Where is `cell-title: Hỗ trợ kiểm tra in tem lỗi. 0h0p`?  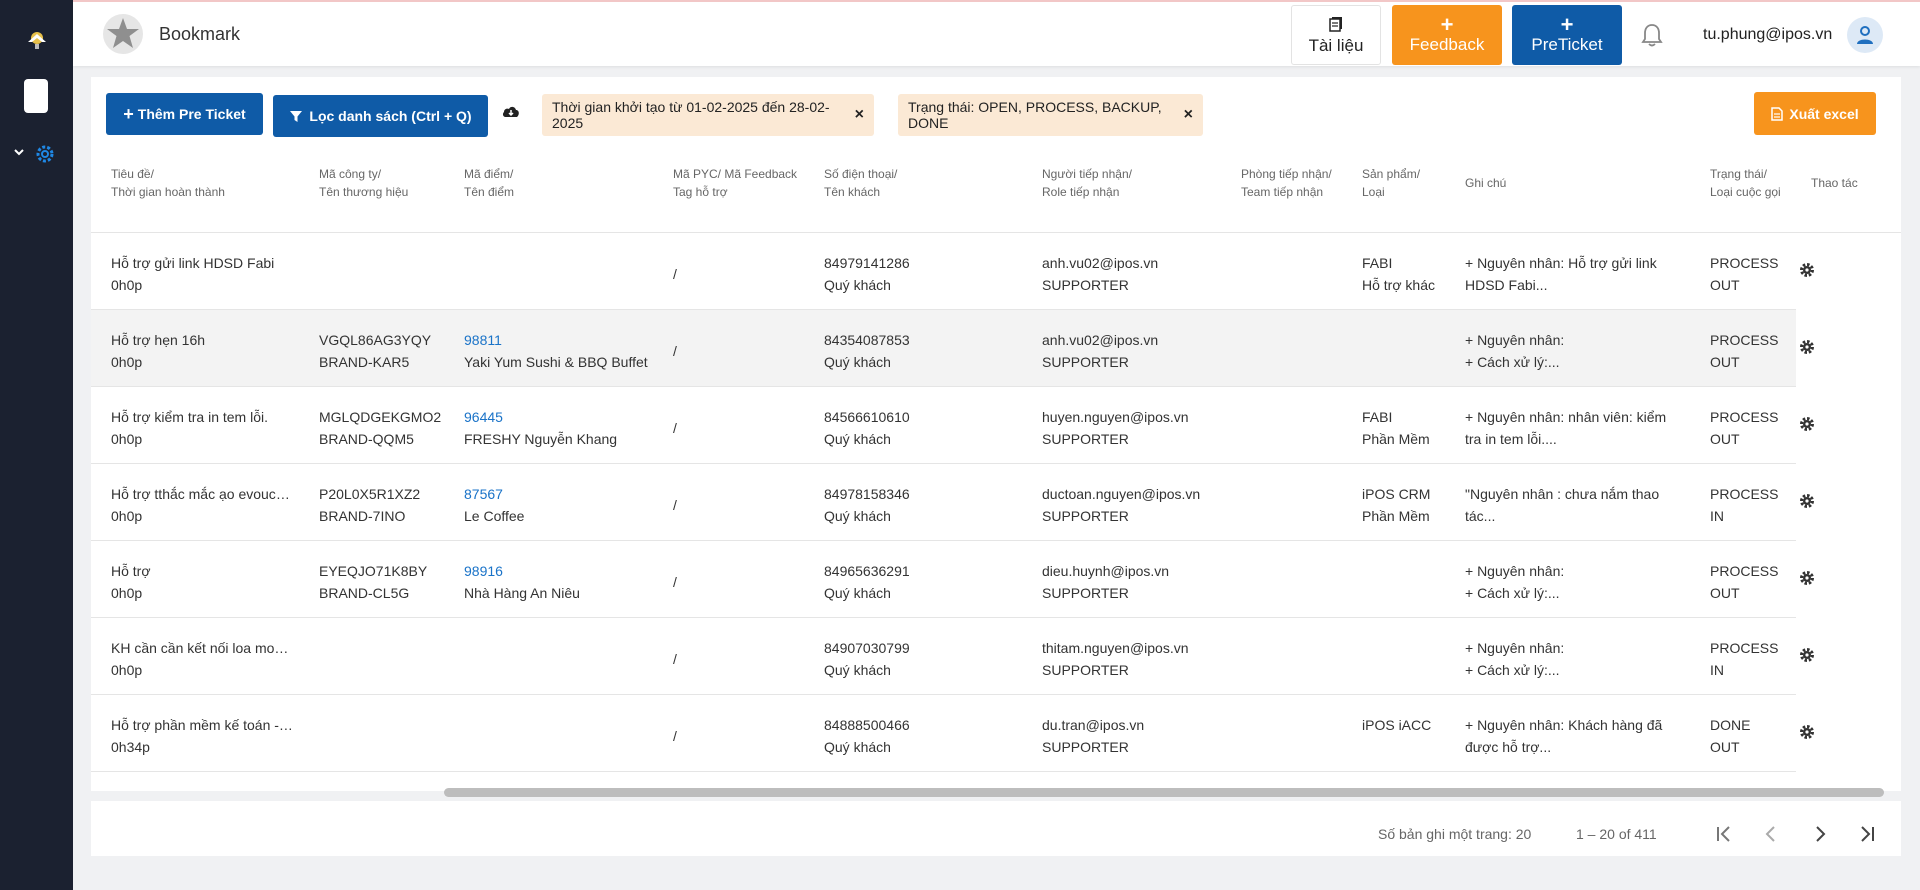 cell-title: Hỗ trợ kiểm tra in tem lỗi. 0h0p is located at coordinates (203, 428).